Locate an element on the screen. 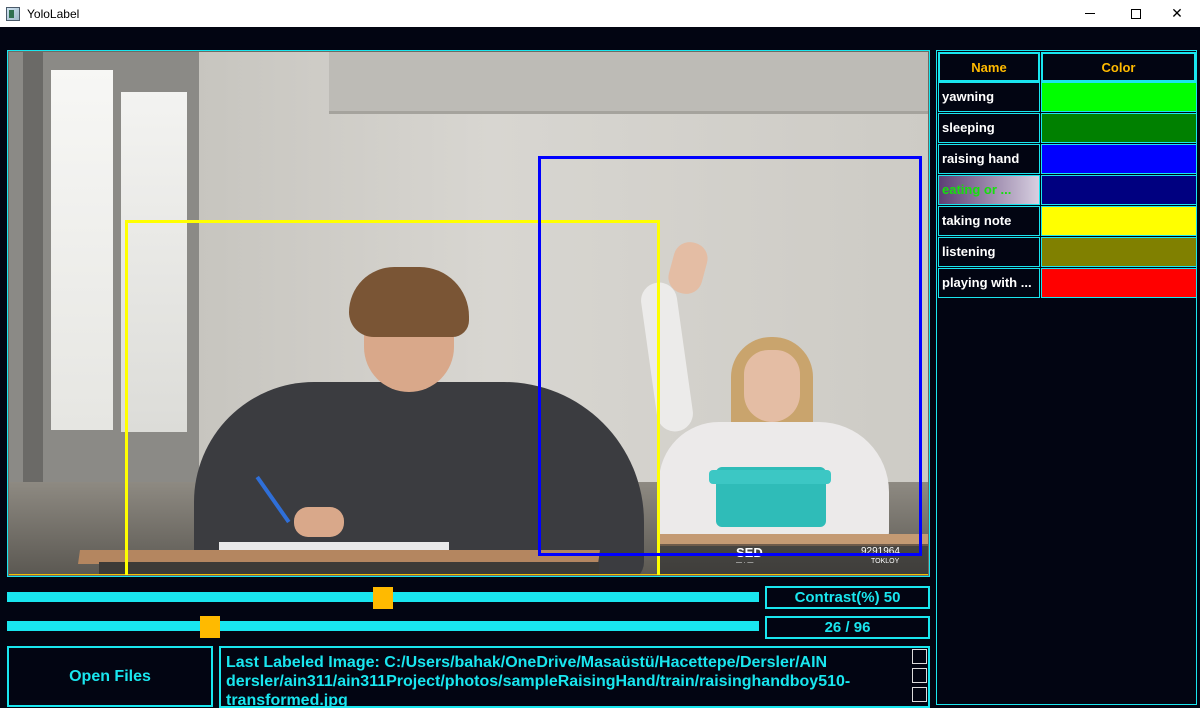 This screenshot has width=1200, height=708. close-button: ✕ is located at coordinates (1177, 13).